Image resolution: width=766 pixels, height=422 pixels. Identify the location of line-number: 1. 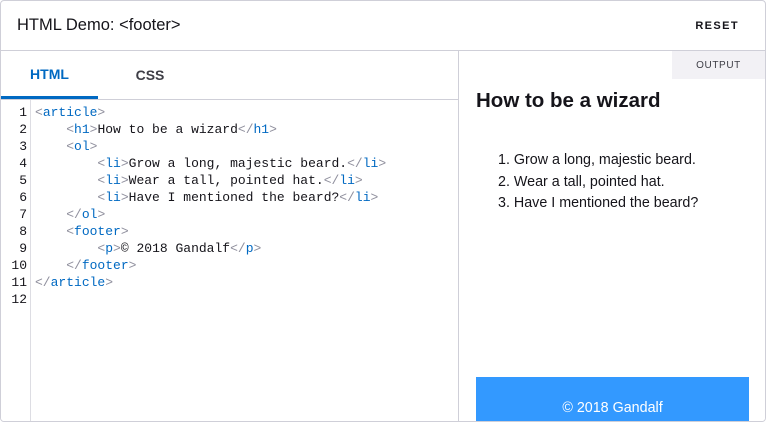
(23, 112).